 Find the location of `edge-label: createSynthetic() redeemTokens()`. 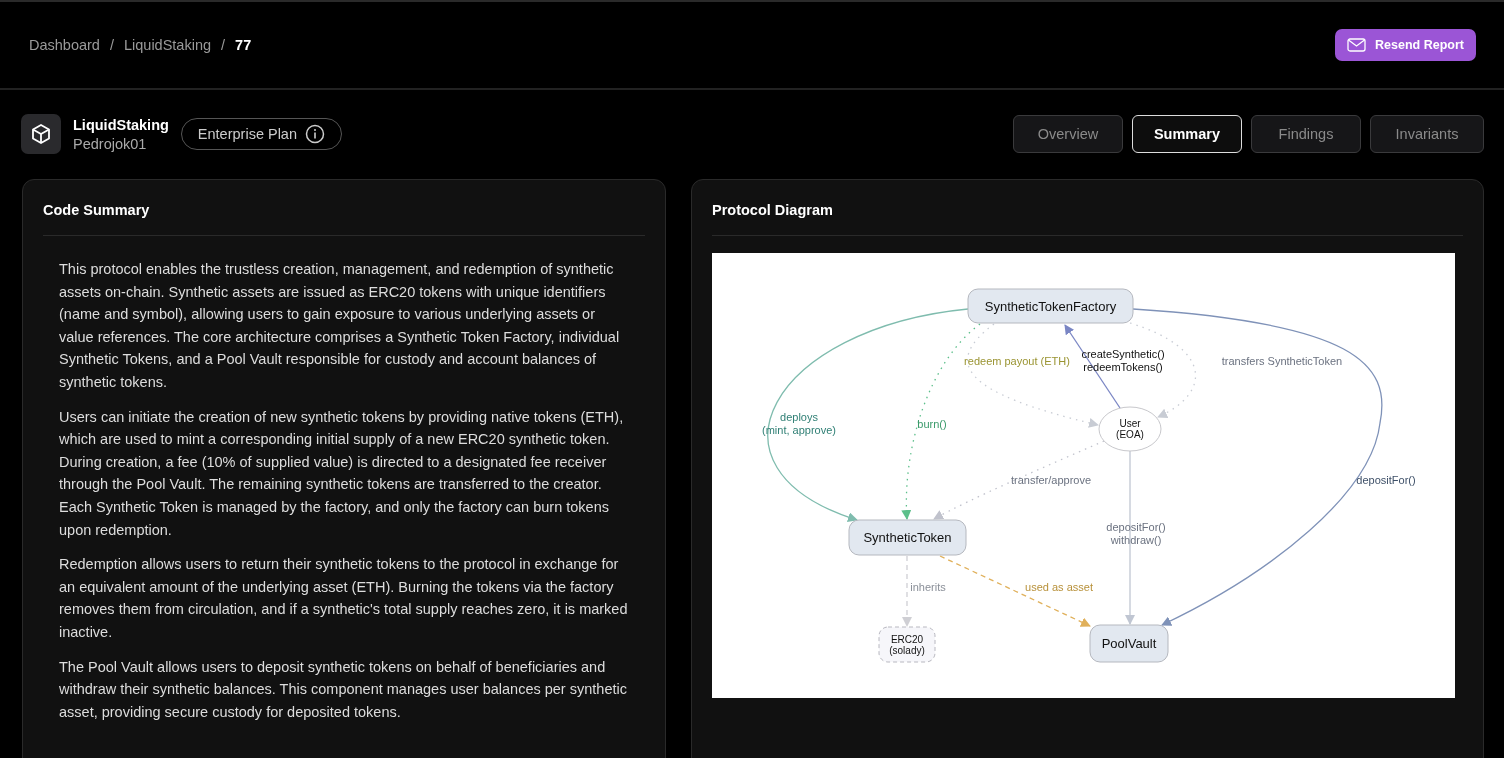

edge-label: createSynthetic() redeemTokens() is located at coordinates (1123, 360).